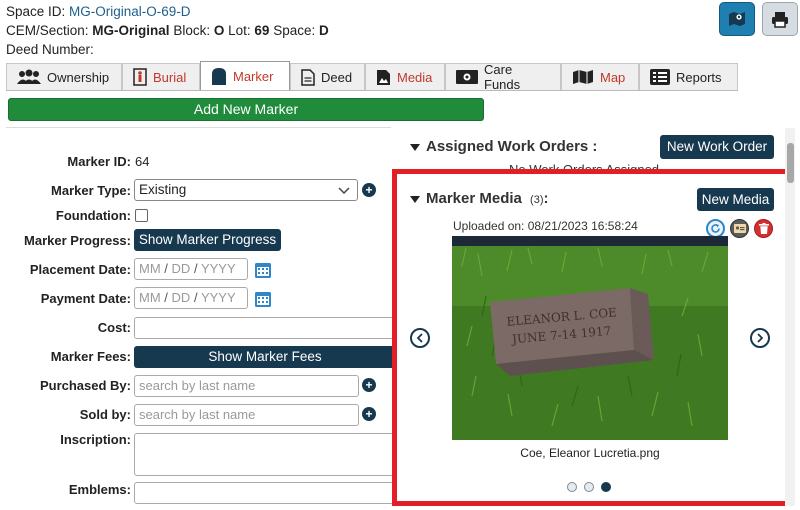 This screenshot has width=800, height=510. Describe the element at coordinates (161, 76) in the screenshot. I see `tab-burial: Burial` at that location.